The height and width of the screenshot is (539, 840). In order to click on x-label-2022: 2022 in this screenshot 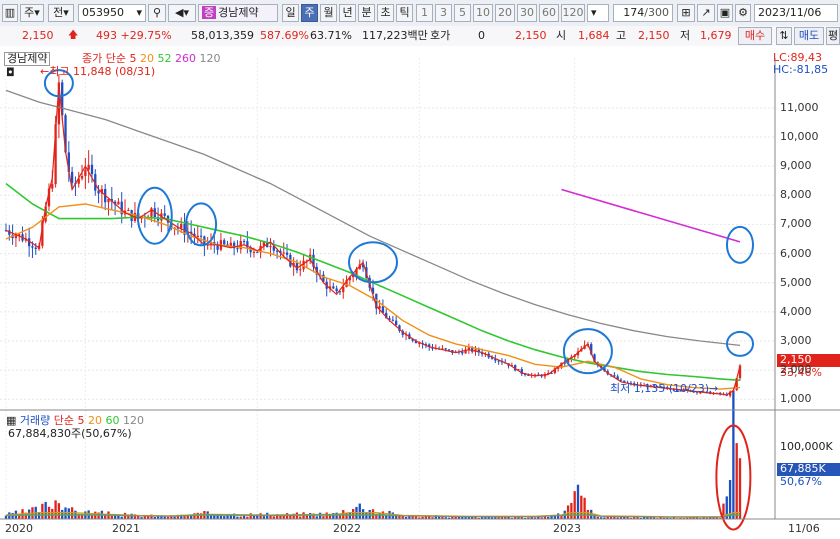, I will do `click(347, 528)`.